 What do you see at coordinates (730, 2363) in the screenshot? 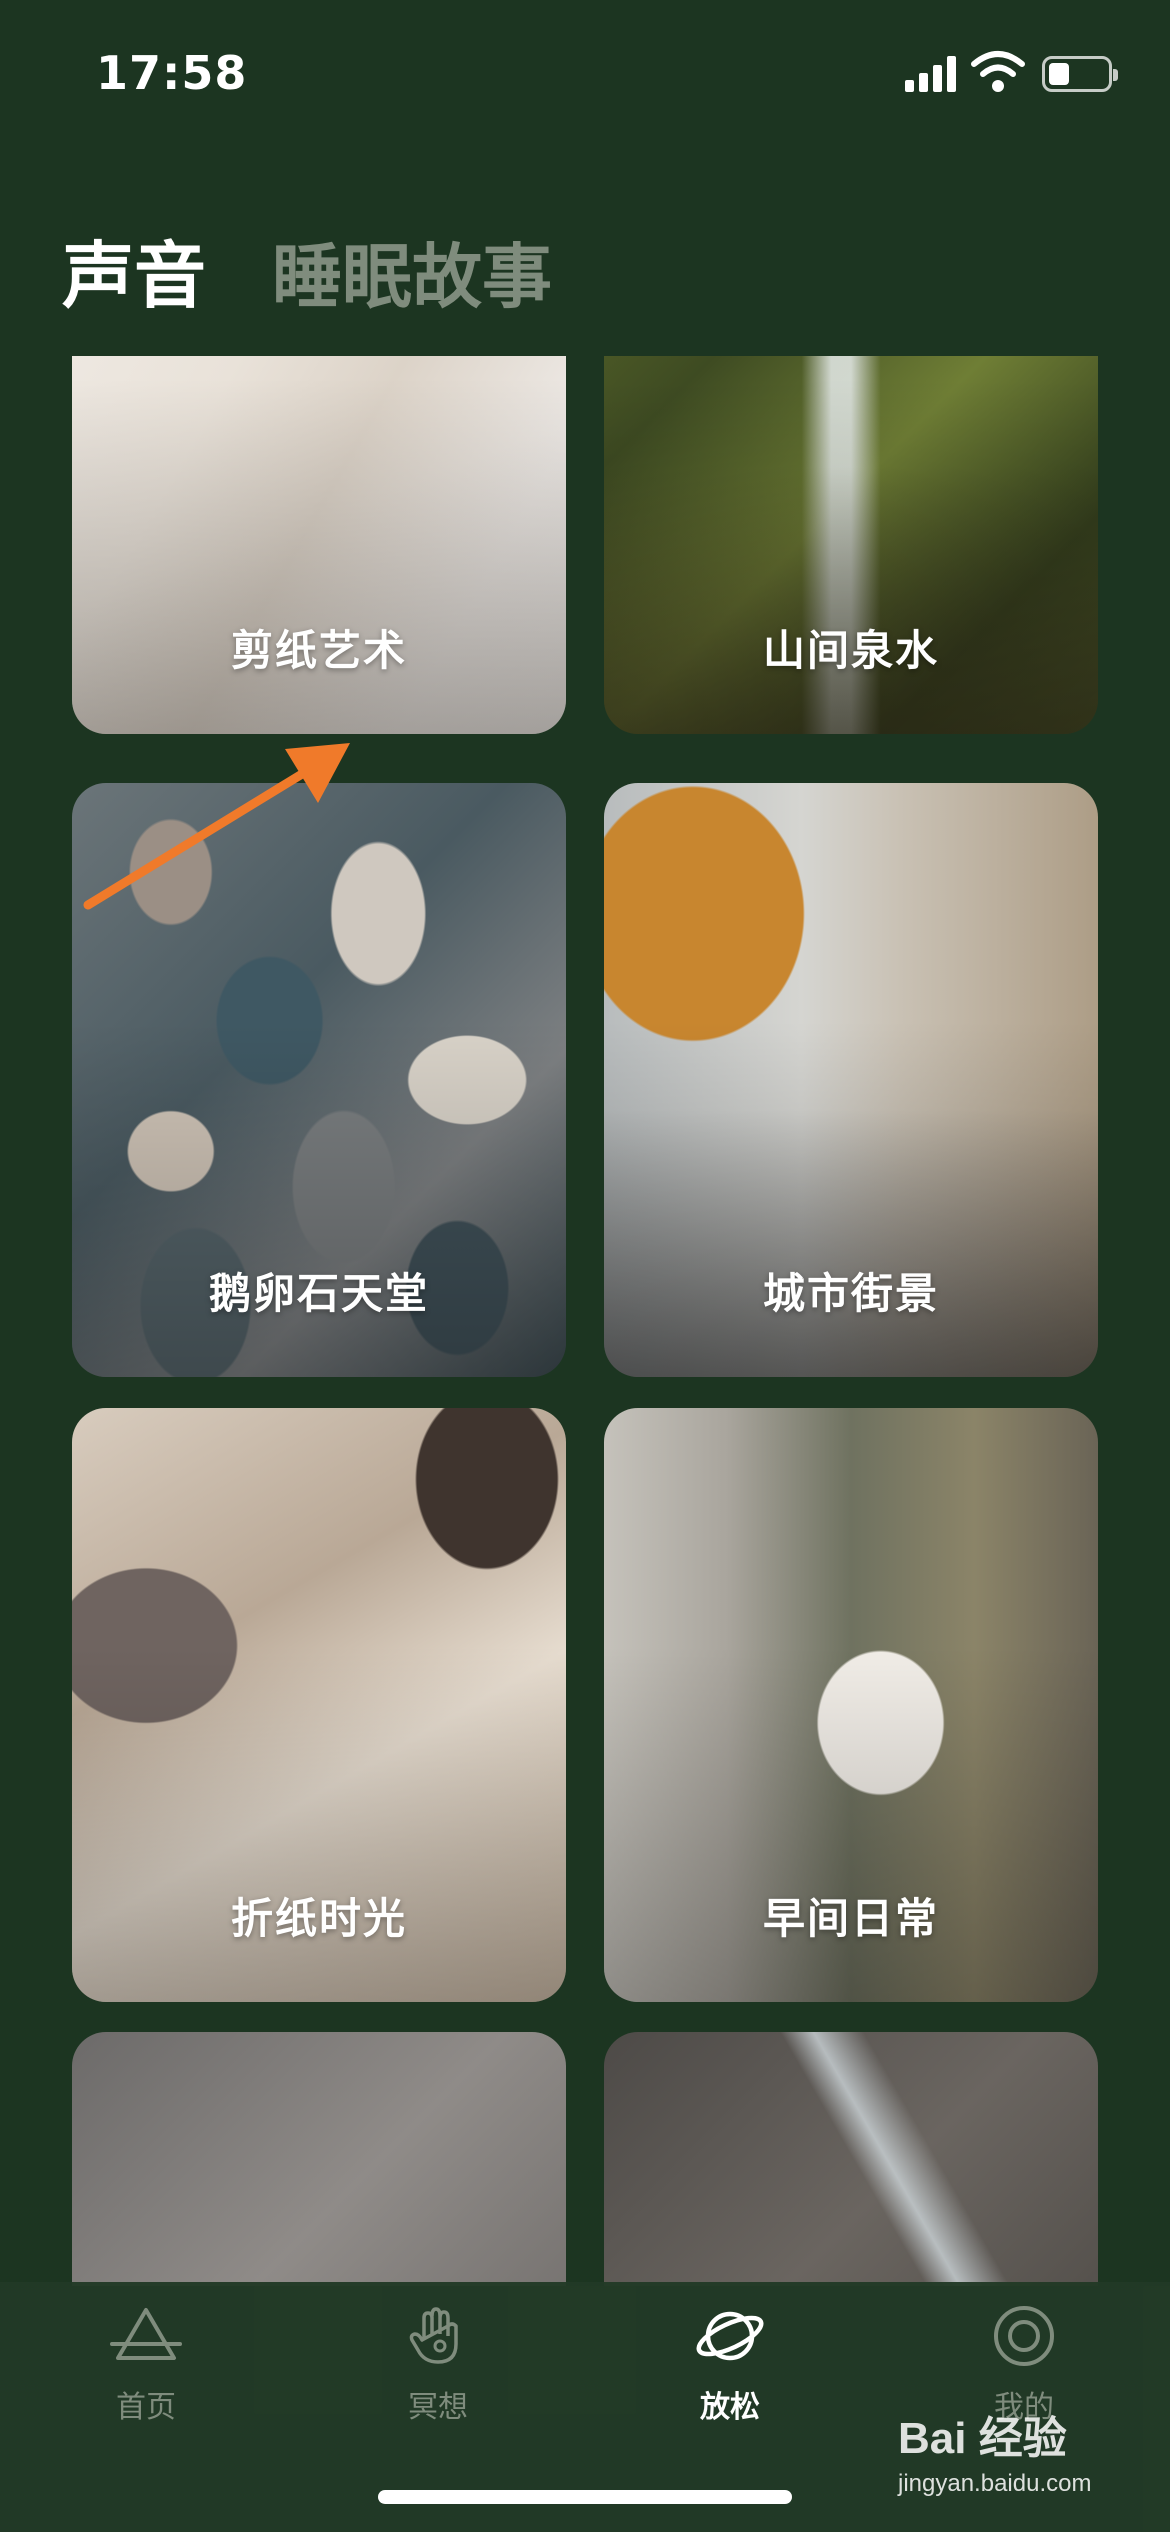
I see `nav-relax: 放松` at bounding box center [730, 2363].